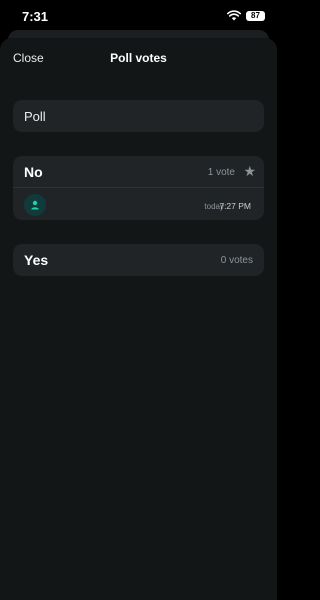 This screenshot has width=320, height=600. Describe the element at coordinates (138, 17) in the screenshot. I see `status-bar: 7:31 87` at that location.